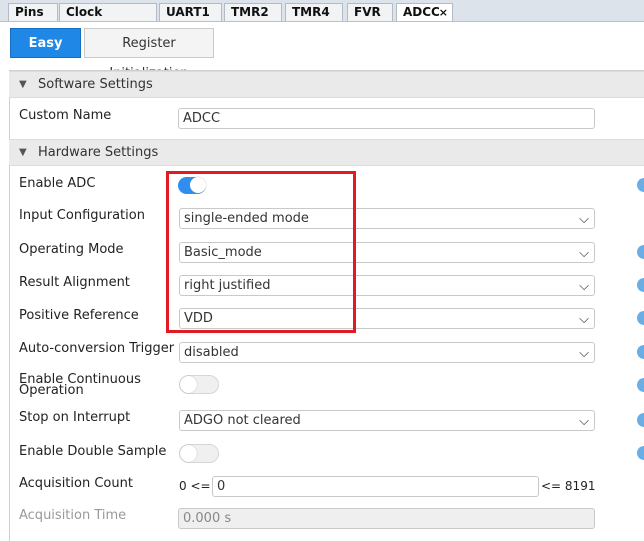 The image size is (644, 541). I want to click on enable-continuous-operation-label: Enable Continuous Operation, so click(80, 385).